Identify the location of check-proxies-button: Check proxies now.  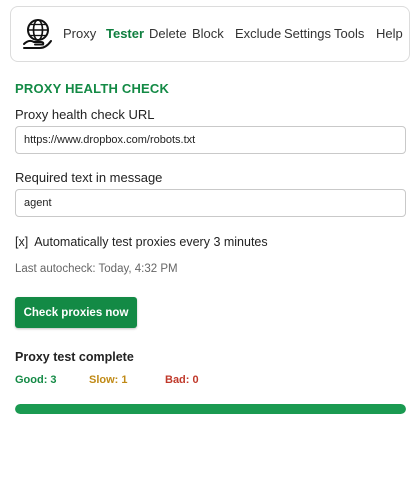
(76, 312).